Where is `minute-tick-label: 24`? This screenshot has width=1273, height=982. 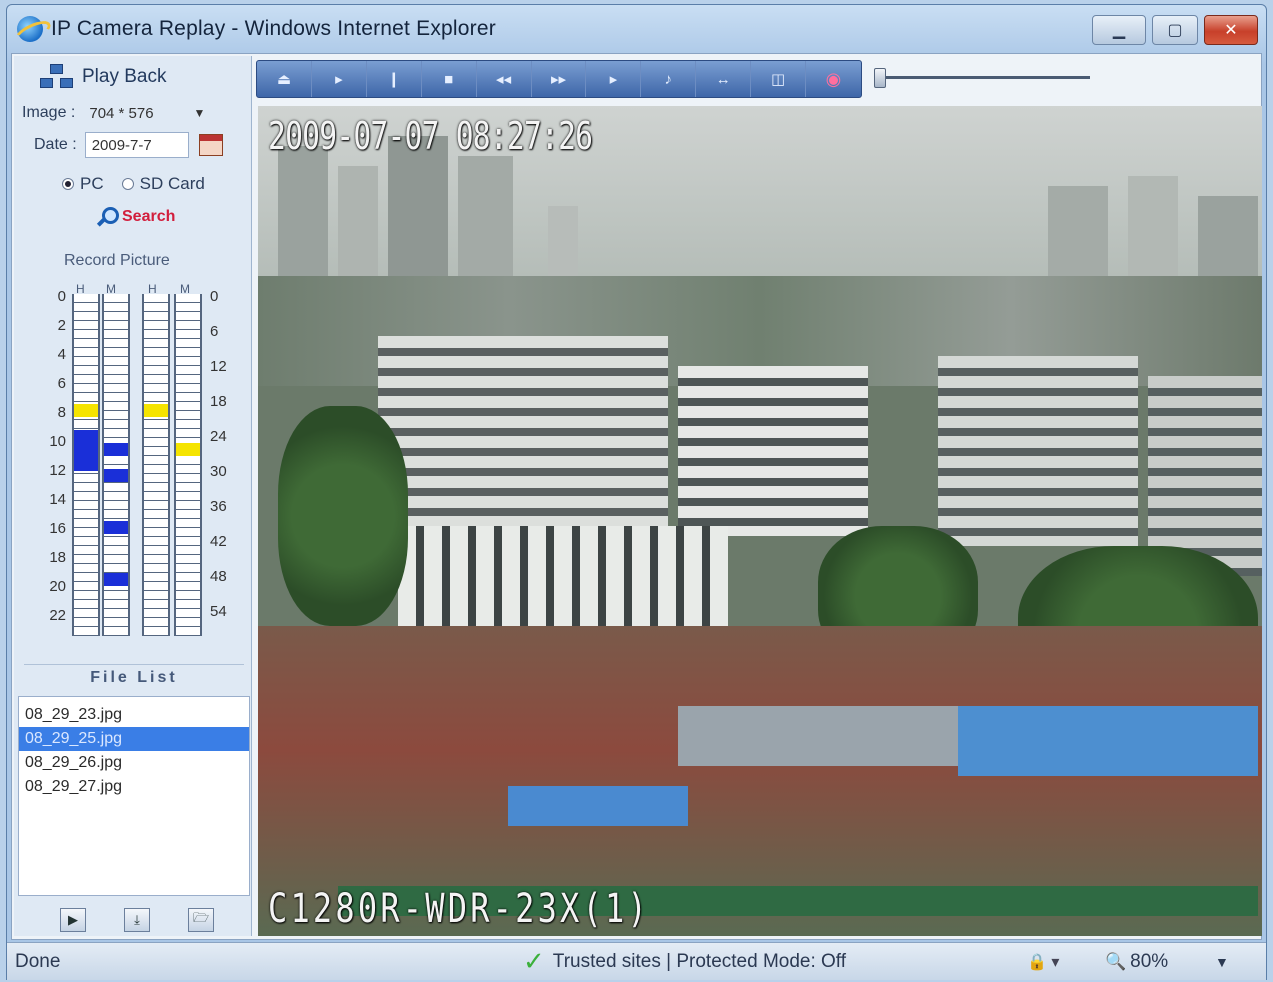
minute-tick-label: 24 is located at coordinates (218, 436).